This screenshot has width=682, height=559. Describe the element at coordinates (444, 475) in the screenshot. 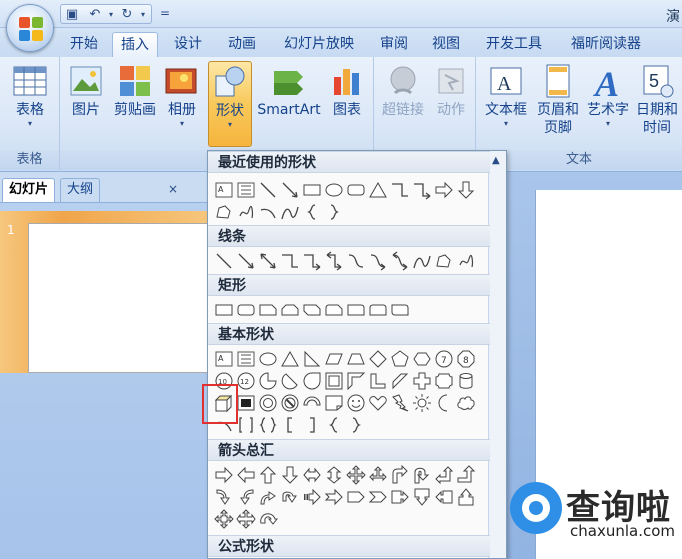

I see `left-up-arrow-shape-icon` at that location.